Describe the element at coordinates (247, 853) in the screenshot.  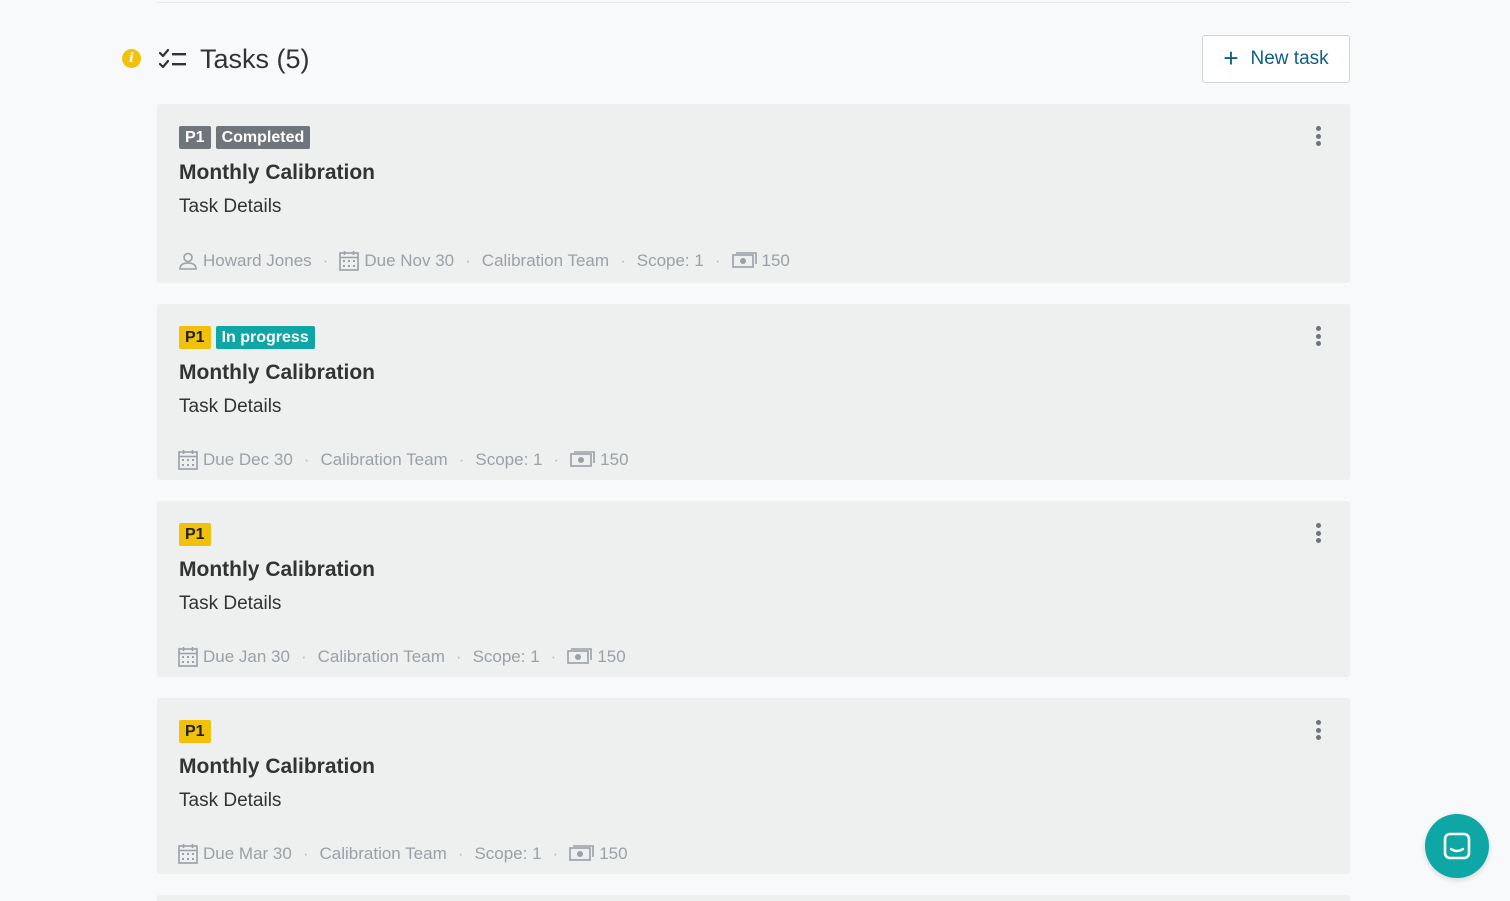
I see `due-text: Due Mar 30` at that location.